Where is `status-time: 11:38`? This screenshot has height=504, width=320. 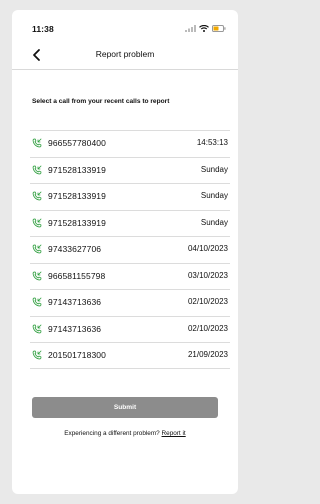 status-time: 11:38 is located at coordinates (43, 29).